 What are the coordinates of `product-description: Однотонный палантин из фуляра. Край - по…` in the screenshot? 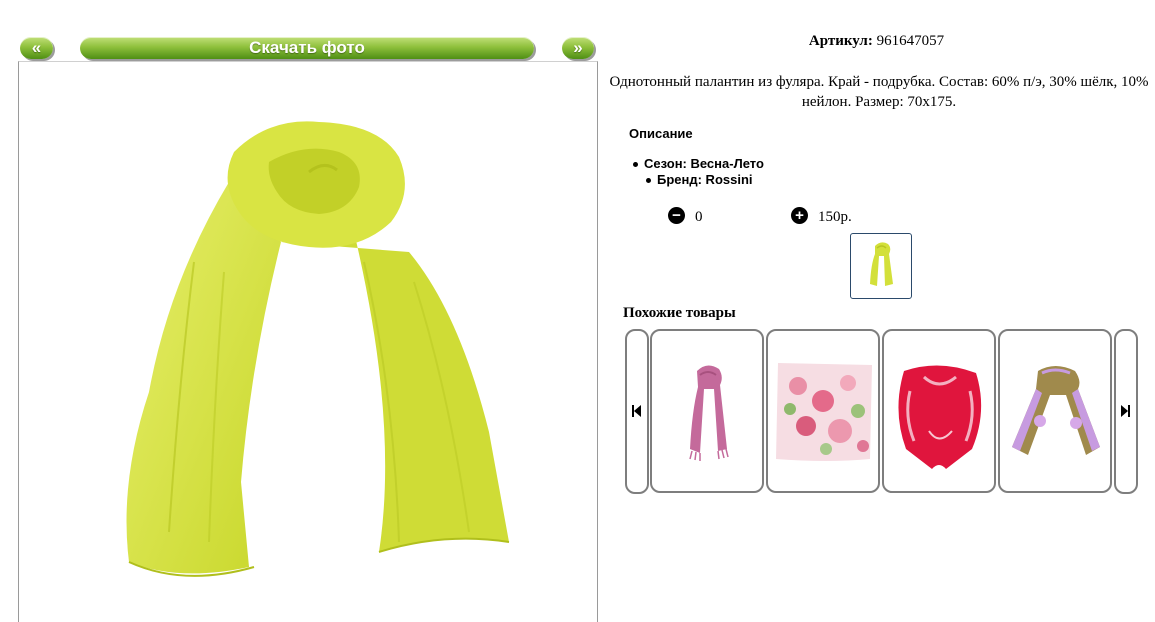 It's located at (879, 92).